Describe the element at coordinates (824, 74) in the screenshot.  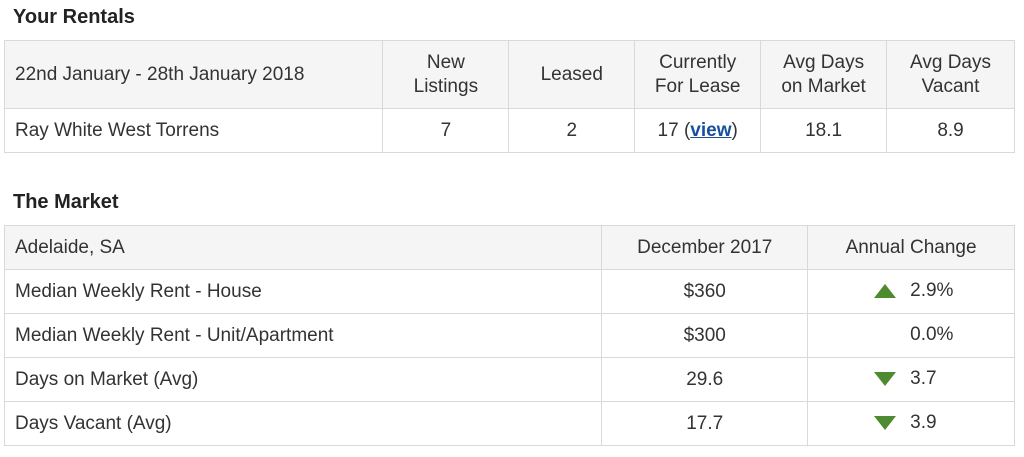
I see `avg-days-market-header: Avg Days on Market` at that location.